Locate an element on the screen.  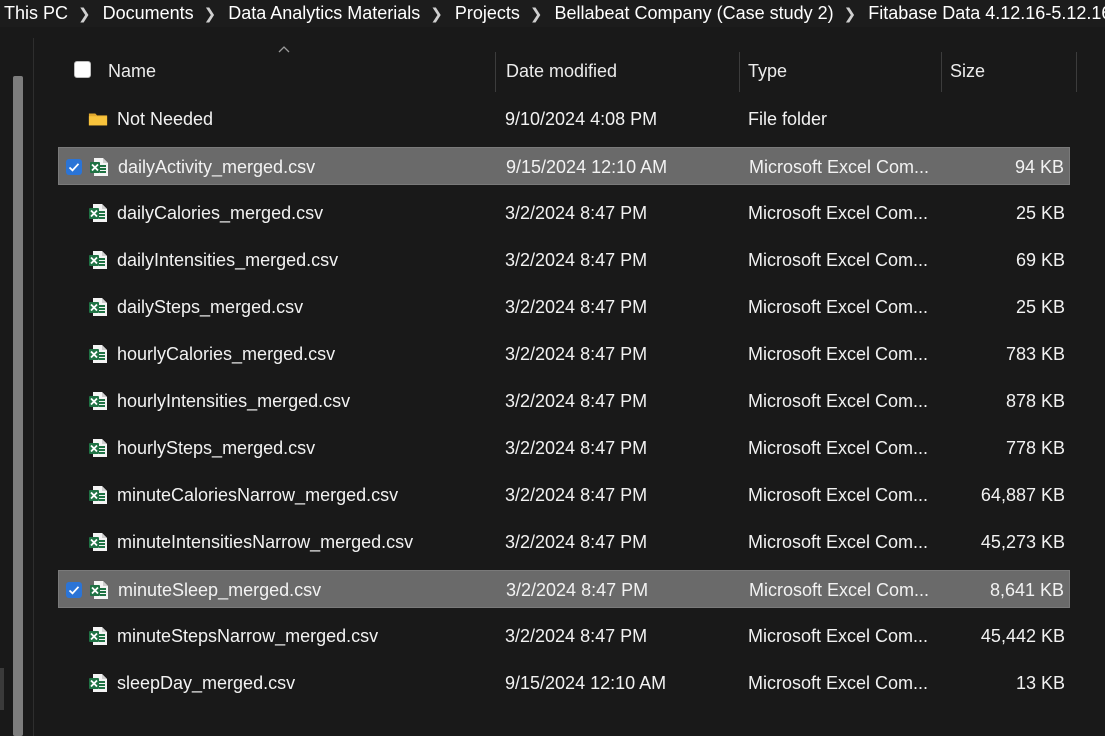
column-header-size: Size is located at coordinates (1012, 71).